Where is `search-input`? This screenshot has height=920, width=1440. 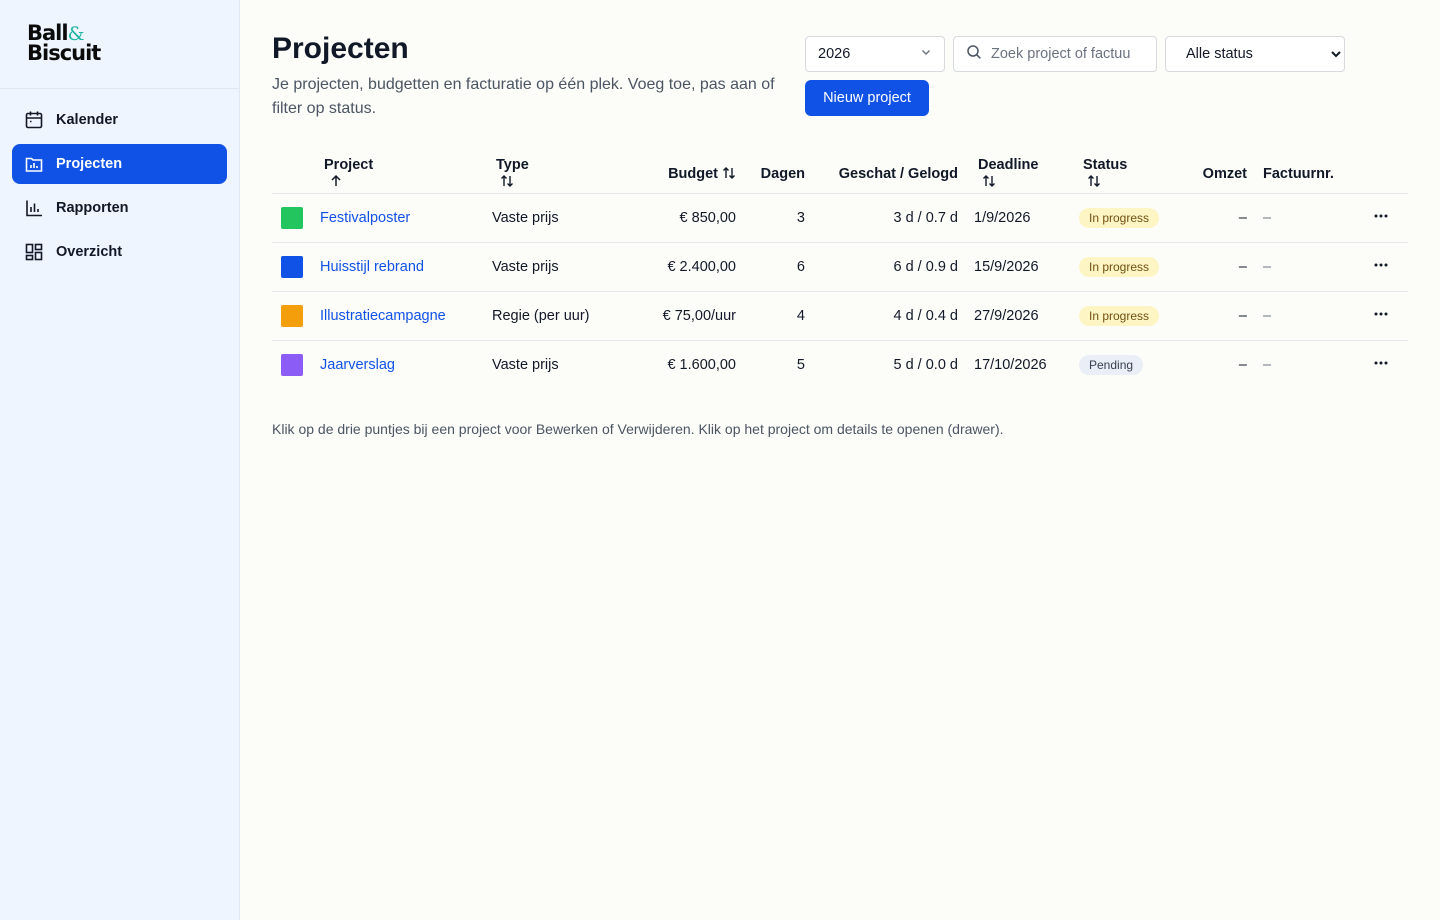 search-input is located at coordinates (1061, 54).